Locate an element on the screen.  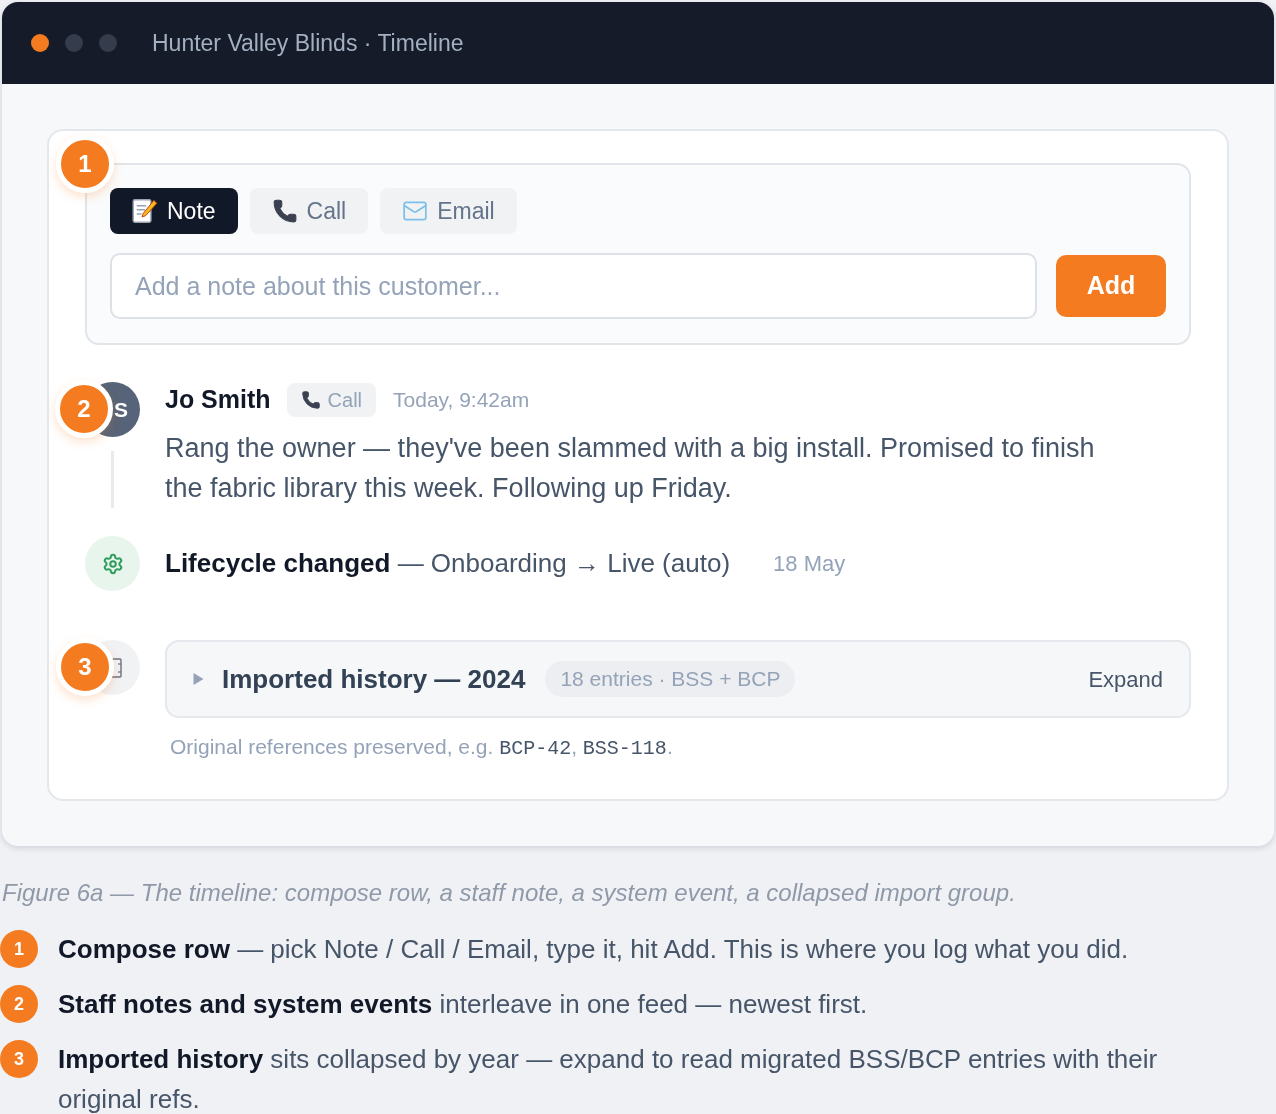
legend-marker: 2 is located at coordinates (19, 1004).